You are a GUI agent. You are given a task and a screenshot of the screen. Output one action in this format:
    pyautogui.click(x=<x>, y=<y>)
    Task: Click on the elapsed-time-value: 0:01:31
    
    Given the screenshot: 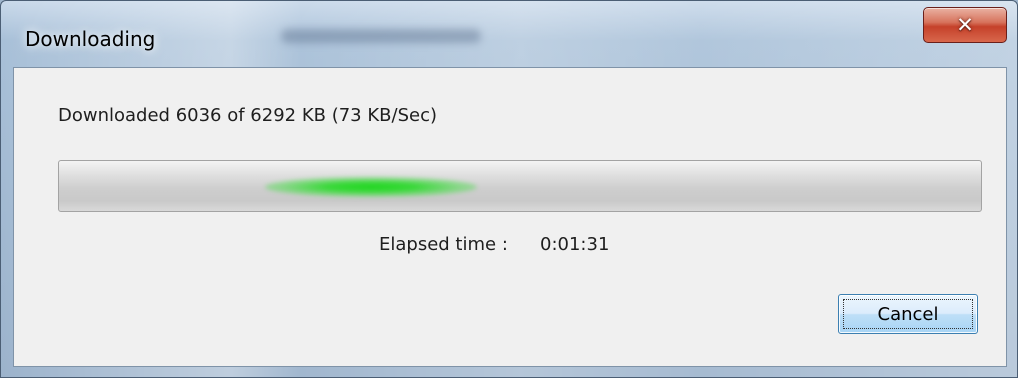 What is the action you would take?
    pyautogui.click(x=575, y=244)
    